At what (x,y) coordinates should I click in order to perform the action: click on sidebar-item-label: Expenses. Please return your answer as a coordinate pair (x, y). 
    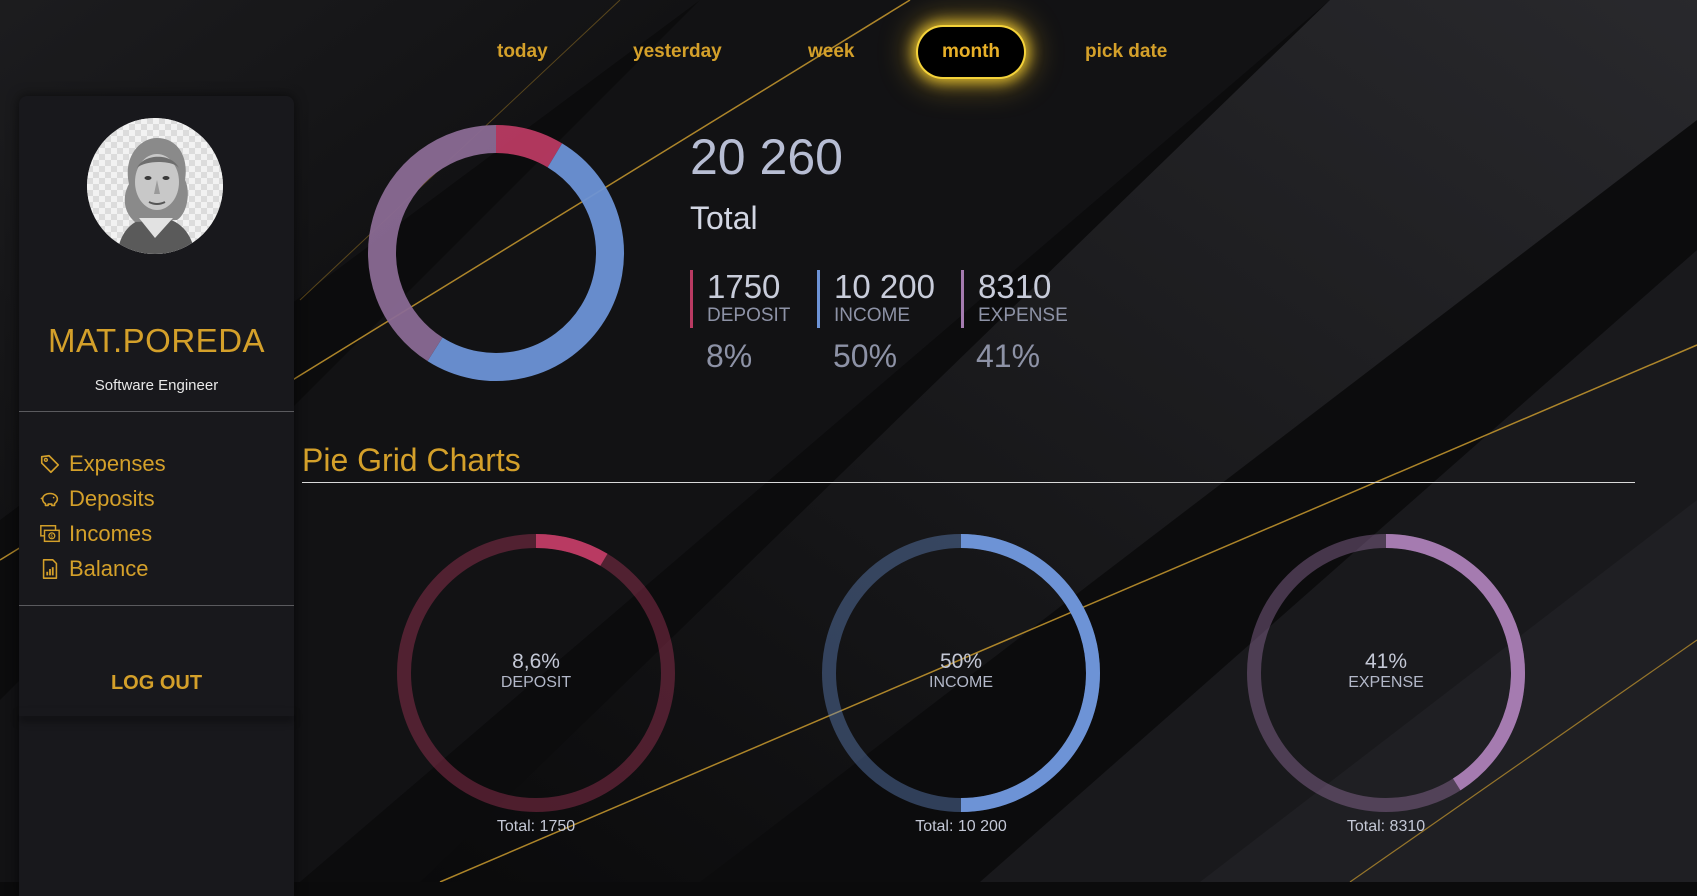
    Looking at the image, I should click on (117, 463).